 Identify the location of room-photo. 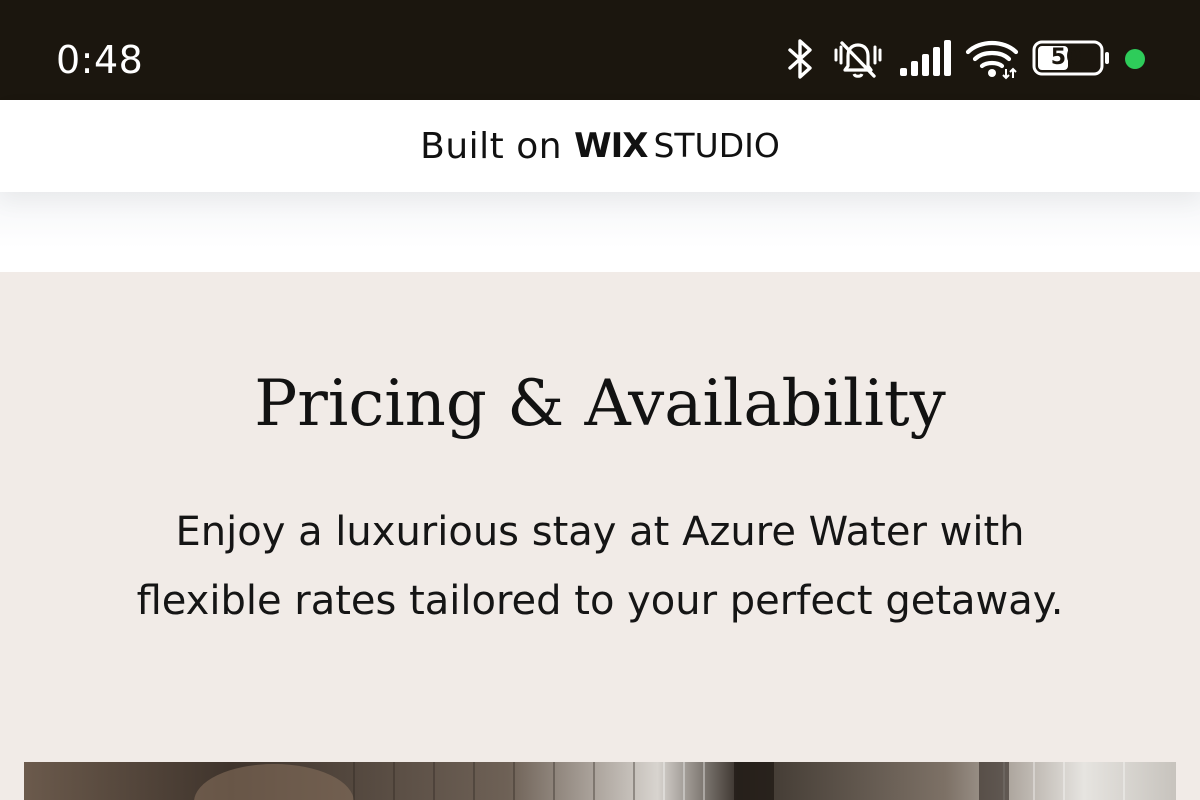
(600, 781).